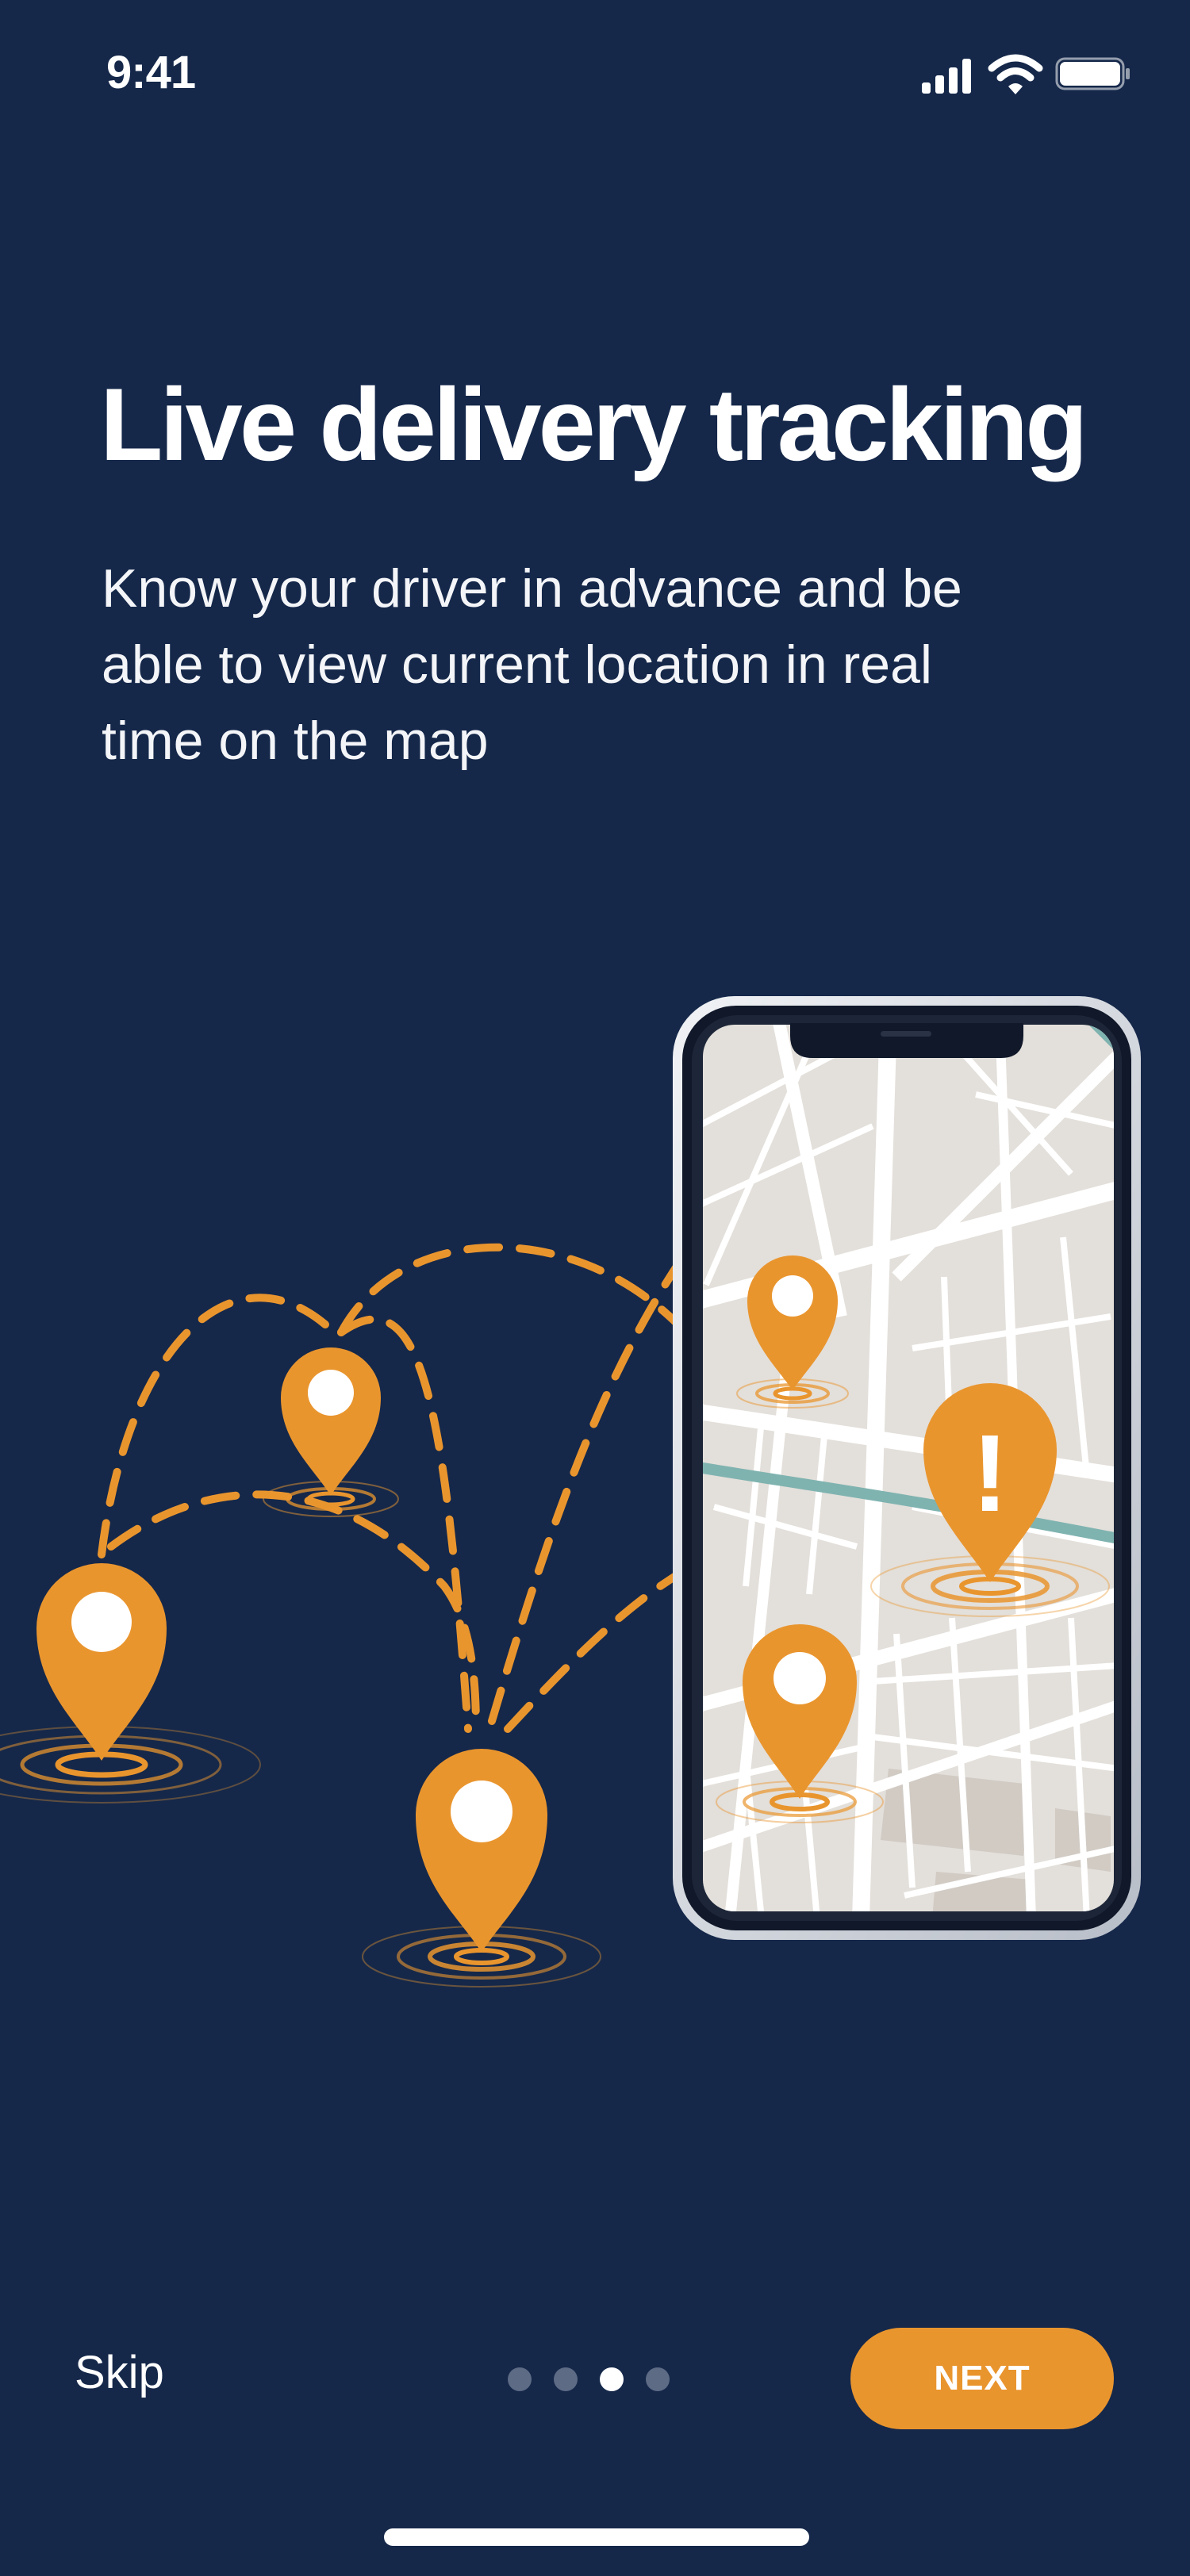 The image size is (1190, 2576). I want to click on cellular-signal-icon, so click(946, 76).